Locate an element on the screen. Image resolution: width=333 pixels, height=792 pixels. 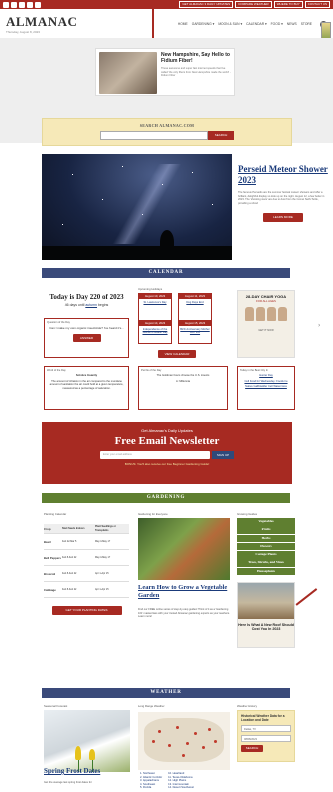
yoga-ad-button: GET IT NOW is located at coordinates (266, 330).